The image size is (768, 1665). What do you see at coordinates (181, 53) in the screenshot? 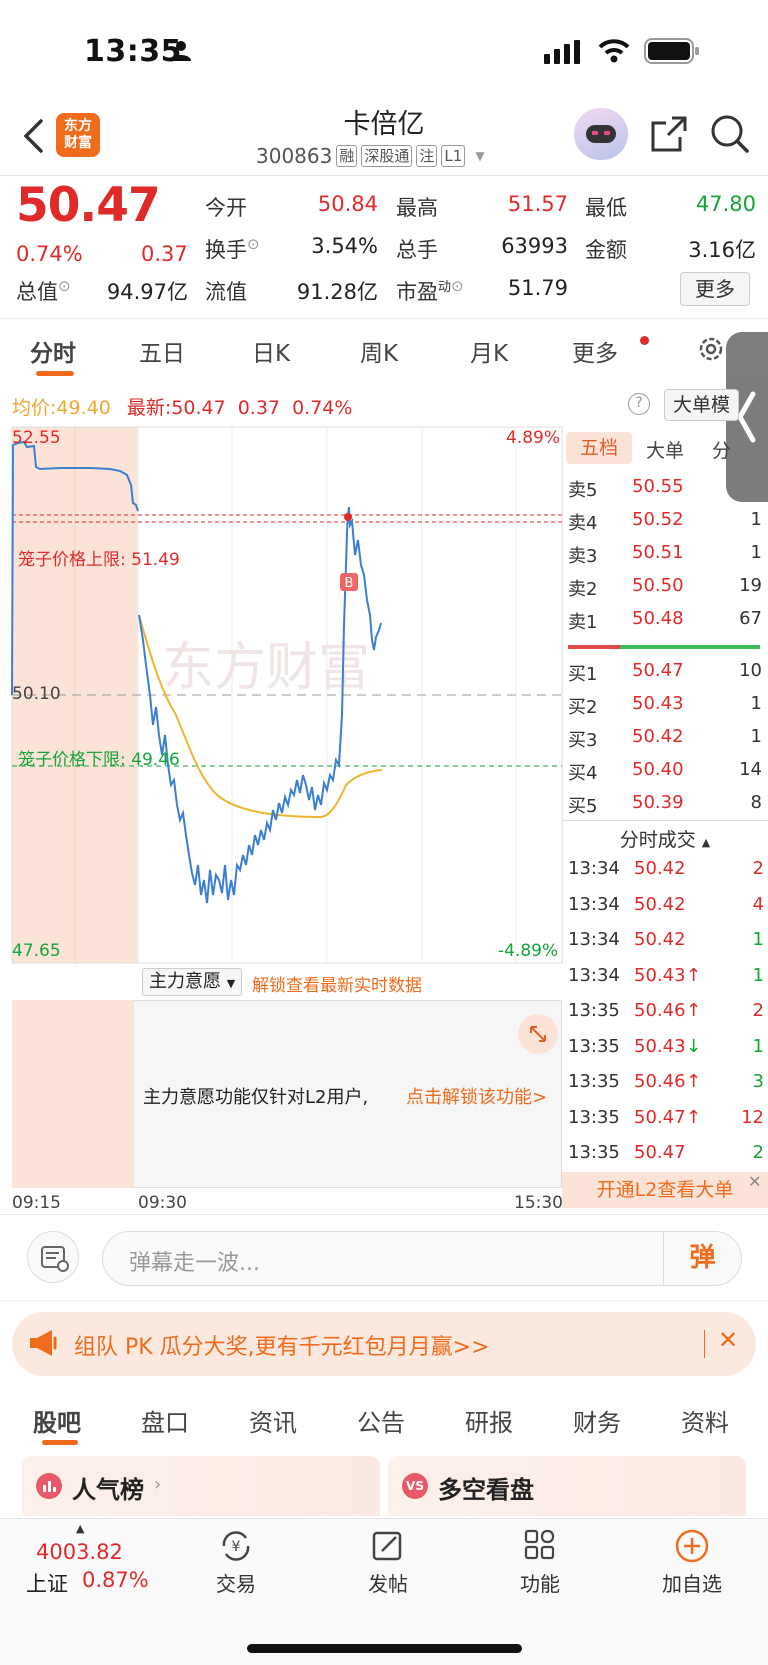
I see `person-icon` at bounding box center [181, 53].